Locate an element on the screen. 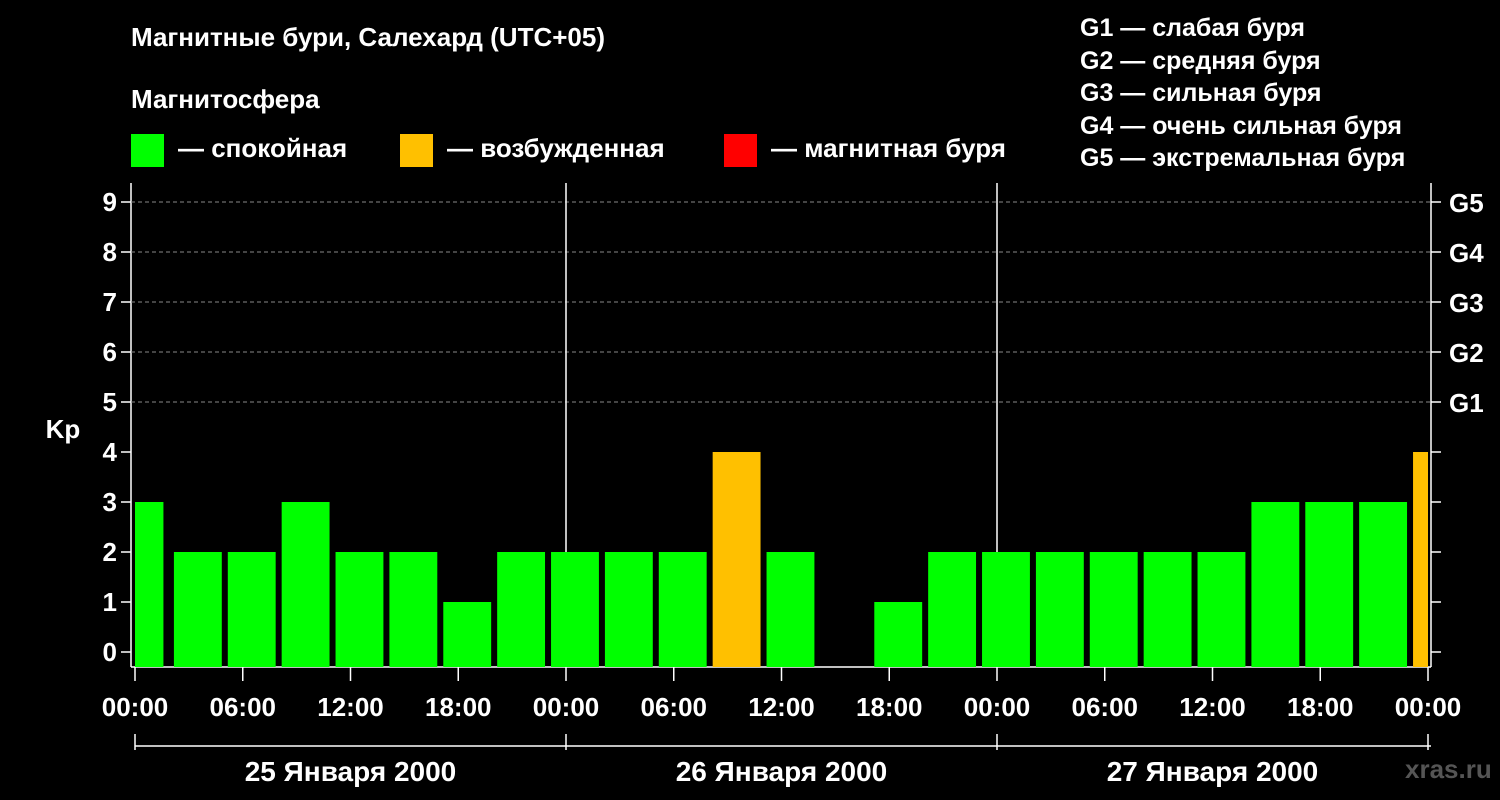 The height and width of the screenshot is (800, 1500). y-tick-label: 1 is located at coordinates (110, 602).